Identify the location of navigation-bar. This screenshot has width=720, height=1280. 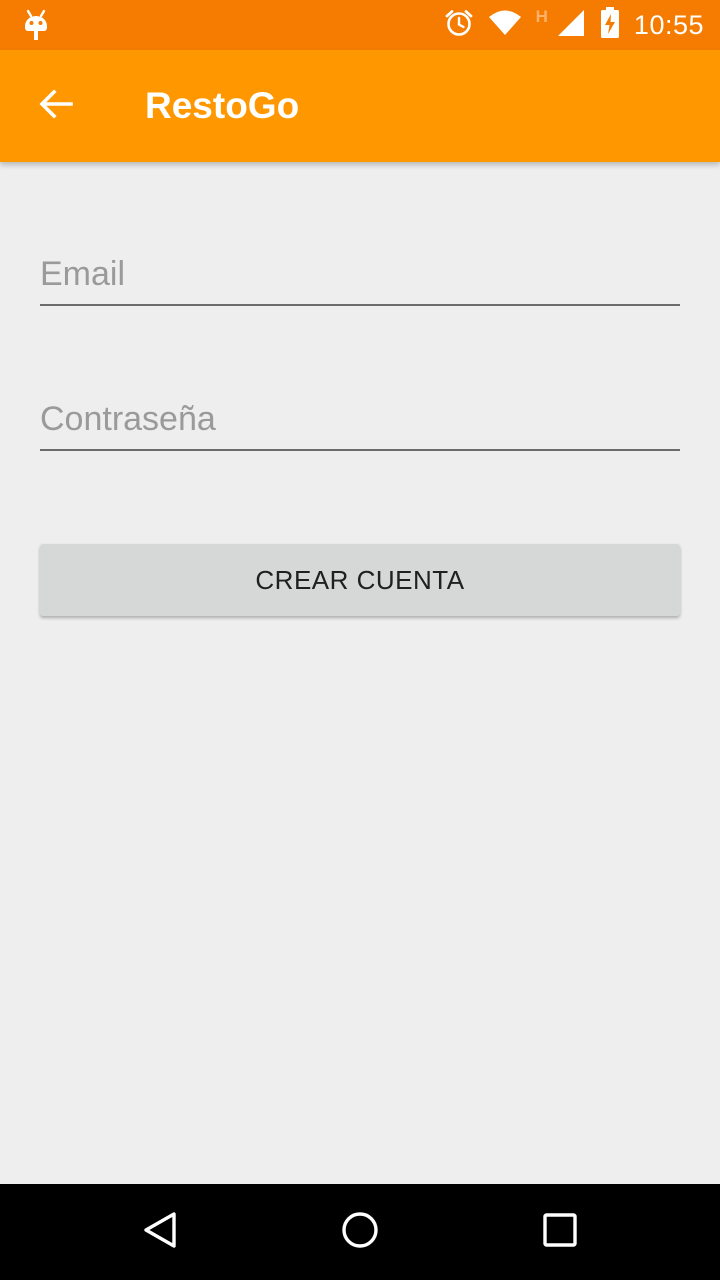
(360, 1232).